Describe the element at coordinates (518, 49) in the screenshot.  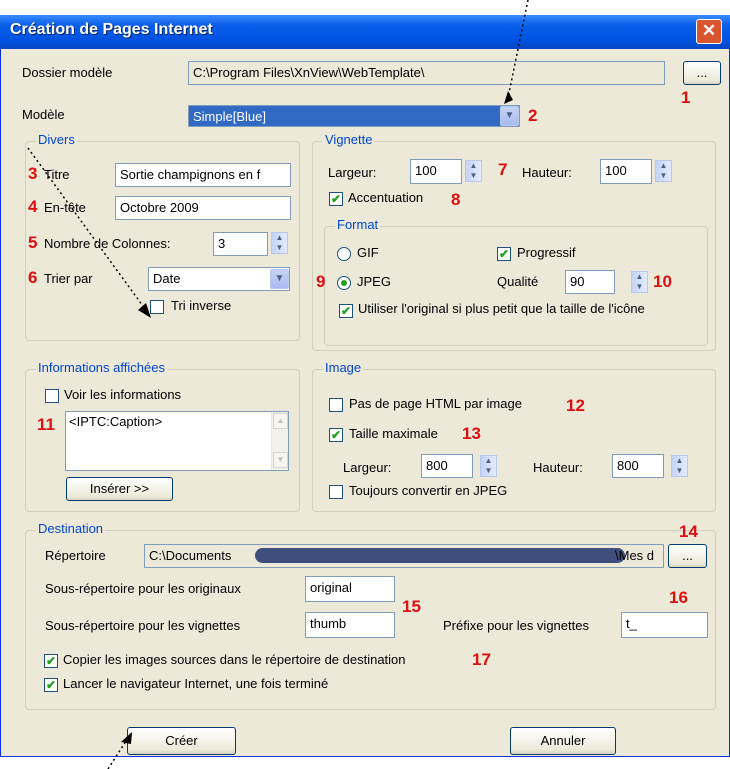
I see `arrow-model-dropdown` at that location.